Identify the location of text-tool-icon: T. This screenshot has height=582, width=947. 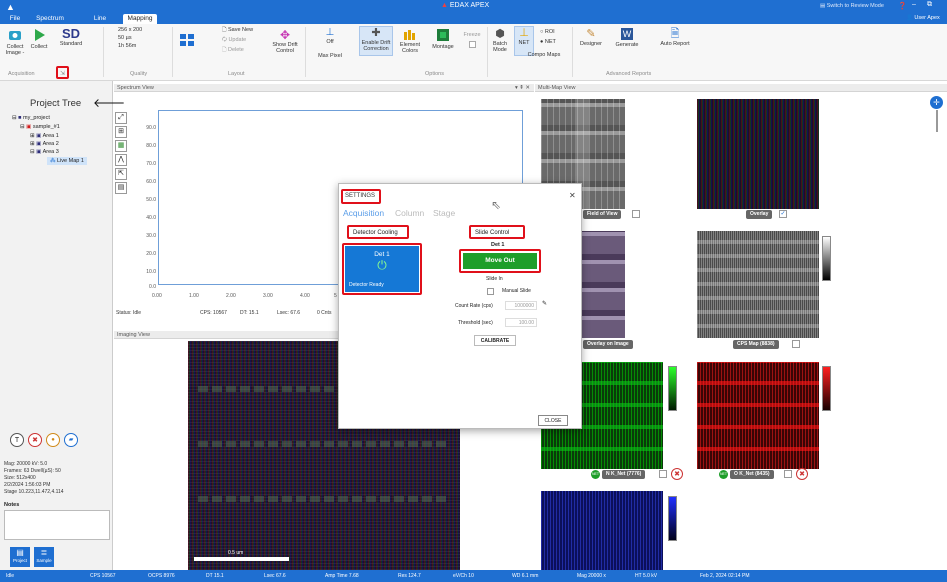
(17, 440).